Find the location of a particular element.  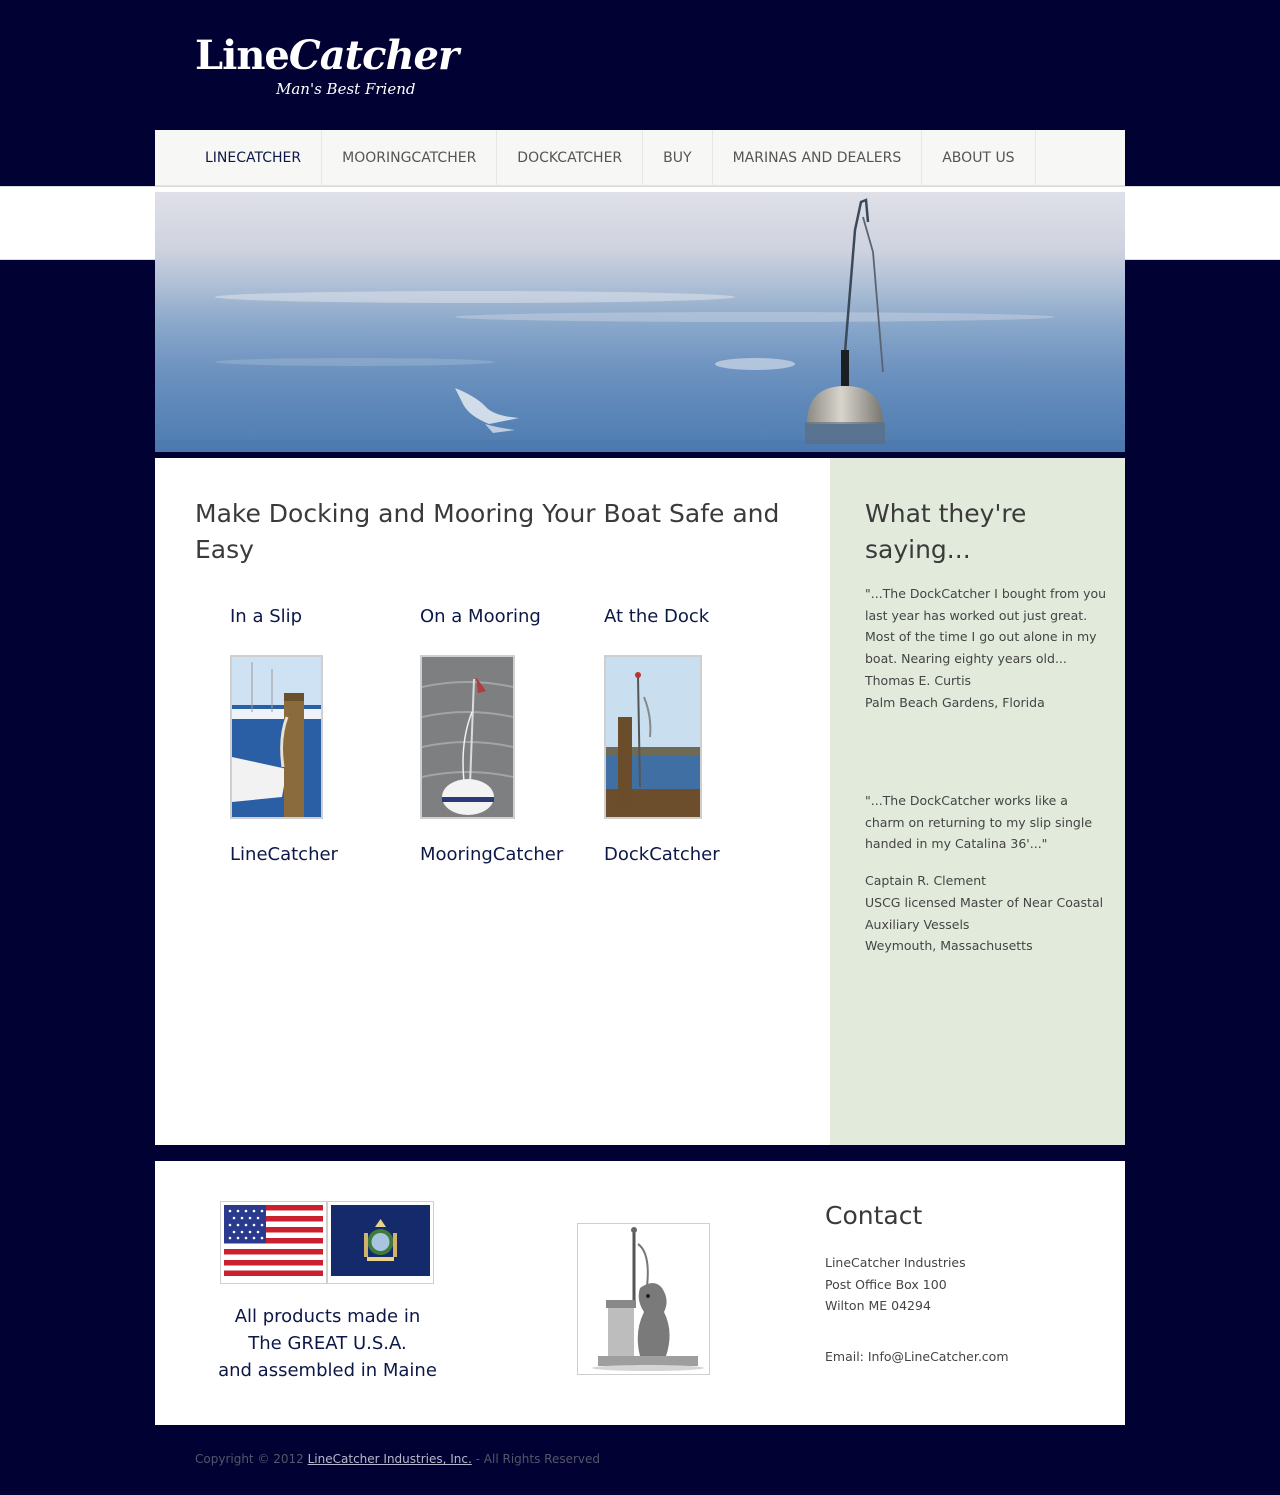

nav-item-mooringcatcher: MOORINGCATCHER is located at coordinates (410, 158).